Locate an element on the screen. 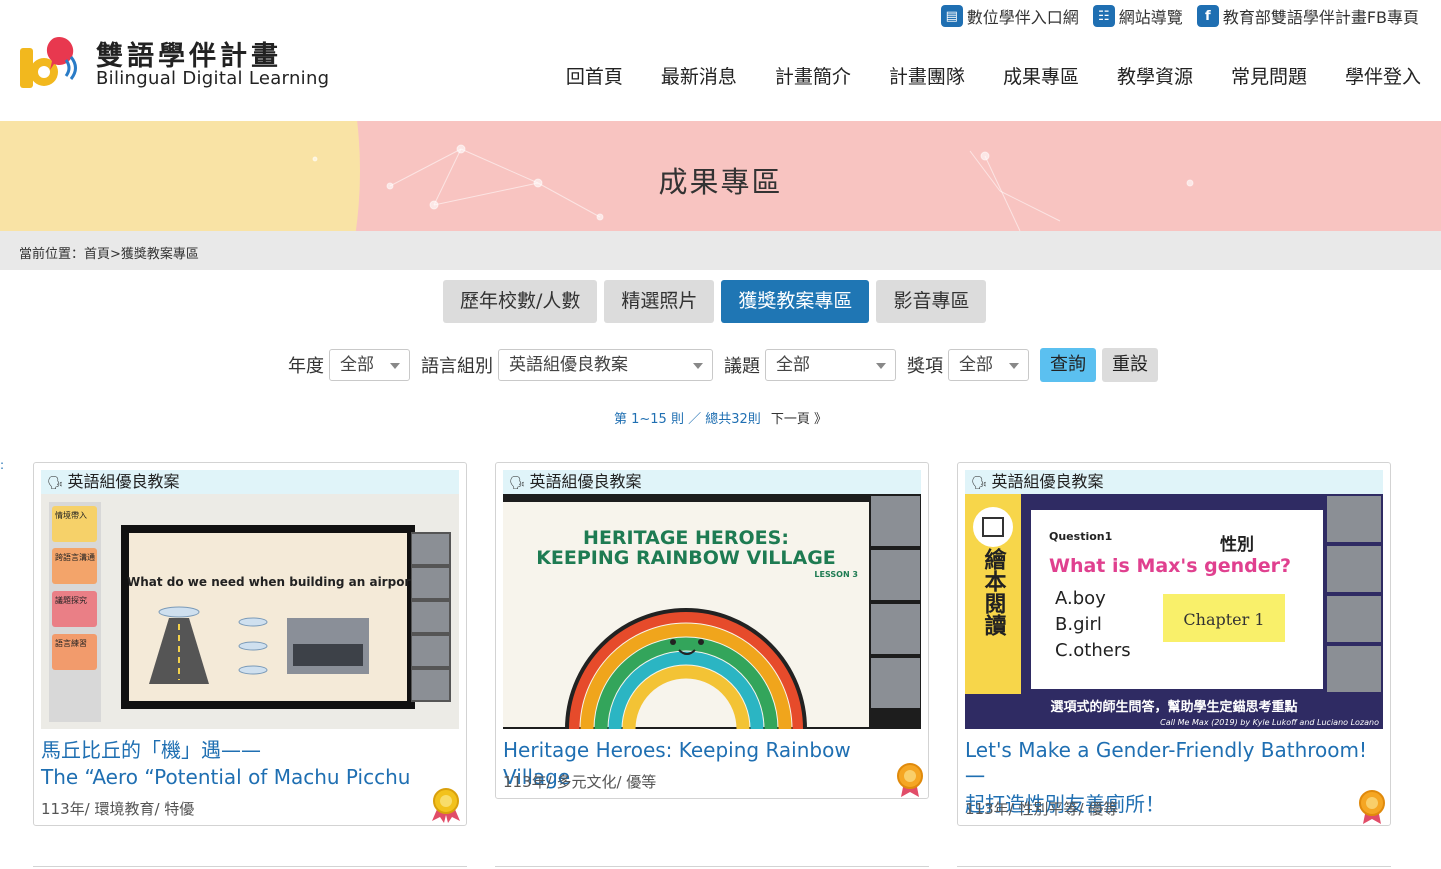 The width and height of the screenshot is (1441, 869). toplink-label: 數位學伴入口網 is located at coordinates (1022, 17).